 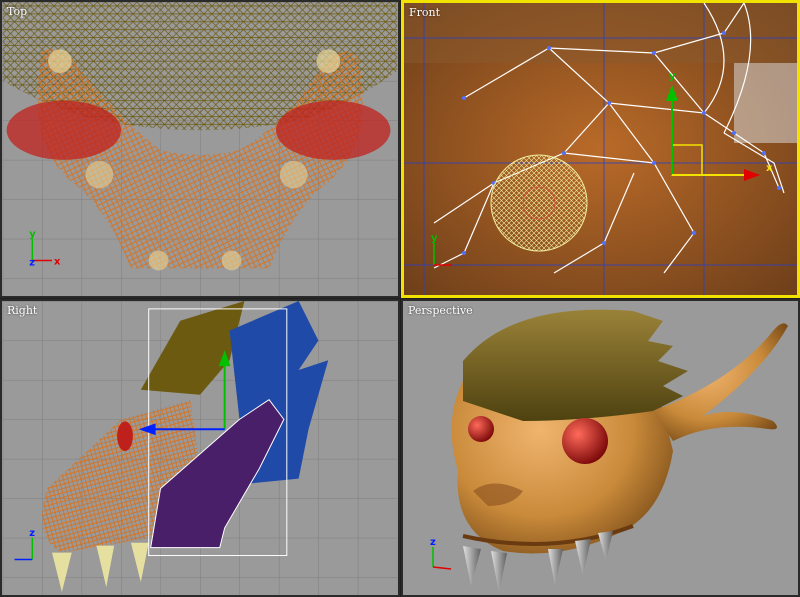 I want to click on left-cheek, so click(x=99, y=174).